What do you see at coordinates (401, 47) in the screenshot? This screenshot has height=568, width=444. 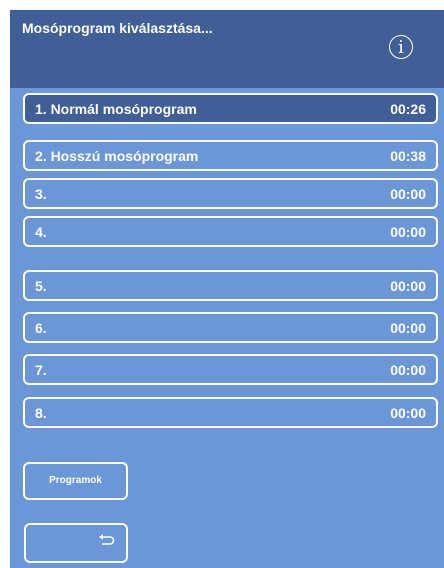 I see `info-icon: i` at bounding box center [401, 47].